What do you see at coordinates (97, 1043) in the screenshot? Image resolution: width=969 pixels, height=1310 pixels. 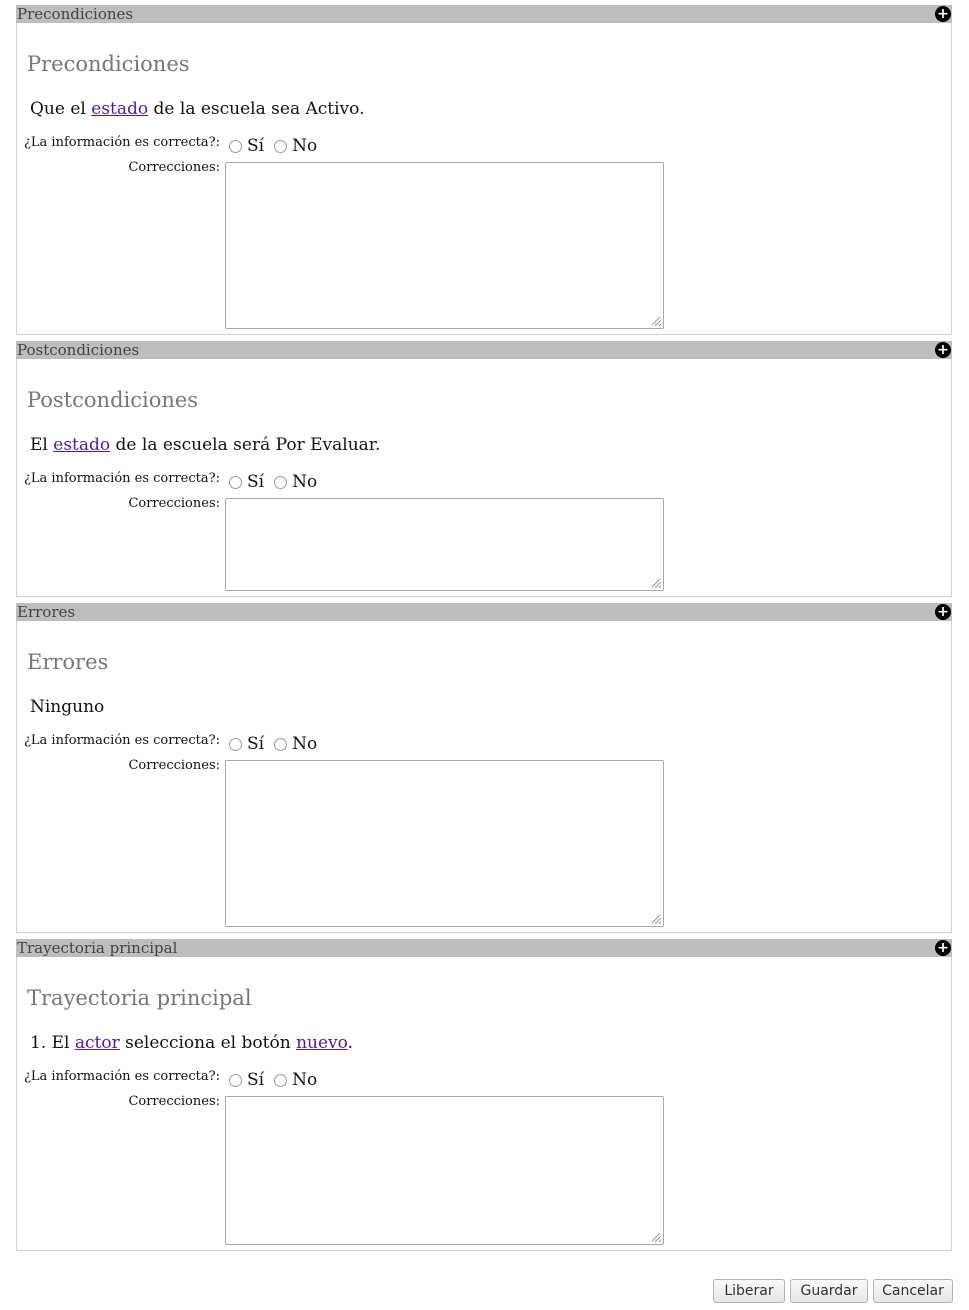 I see `actor-link: actor` at bounding box center [97, 1043].